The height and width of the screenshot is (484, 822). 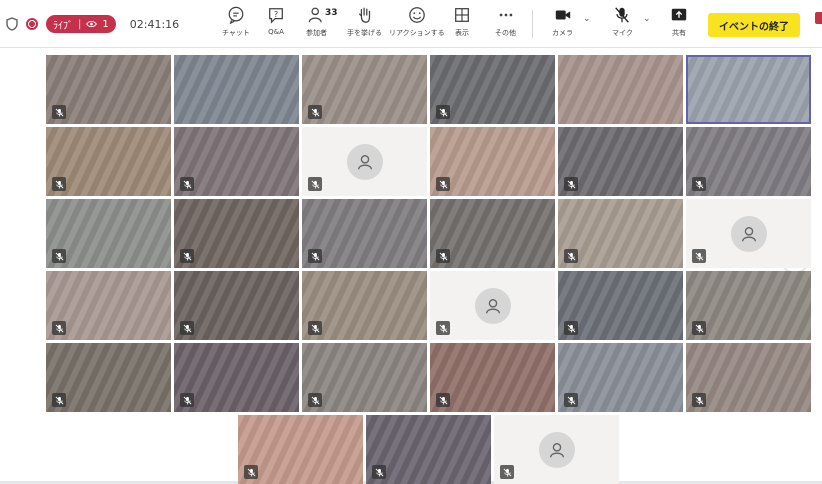 I want to click on share-button: 共有, so click(x=679, y=22).